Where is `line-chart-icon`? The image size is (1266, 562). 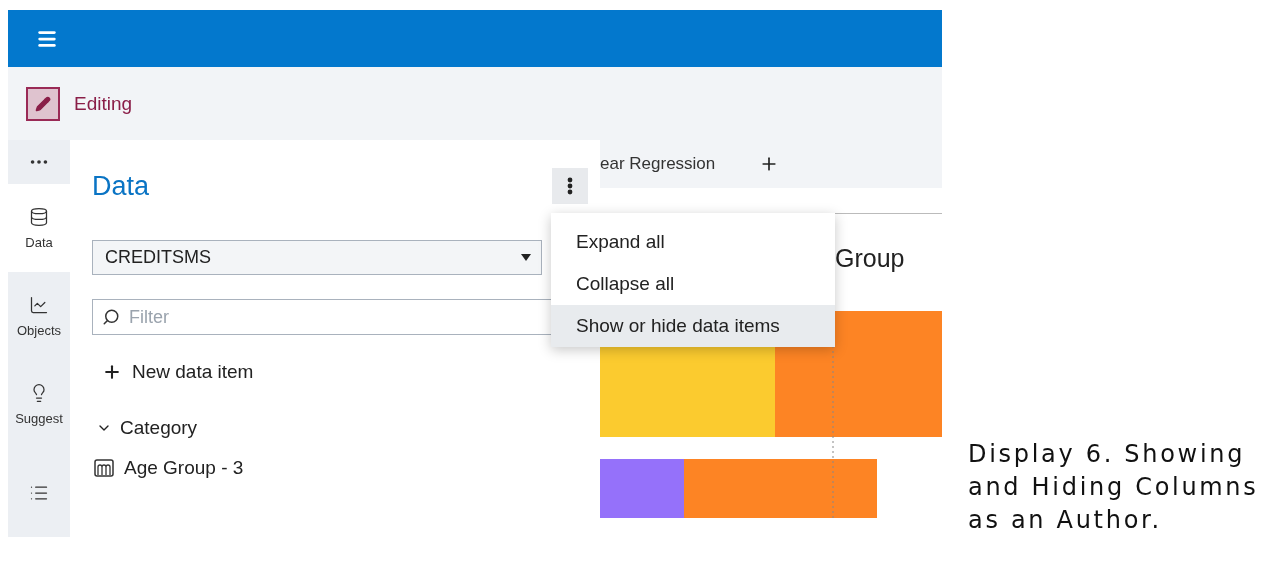
line-chart-icon is located at coordinates (39, 304).